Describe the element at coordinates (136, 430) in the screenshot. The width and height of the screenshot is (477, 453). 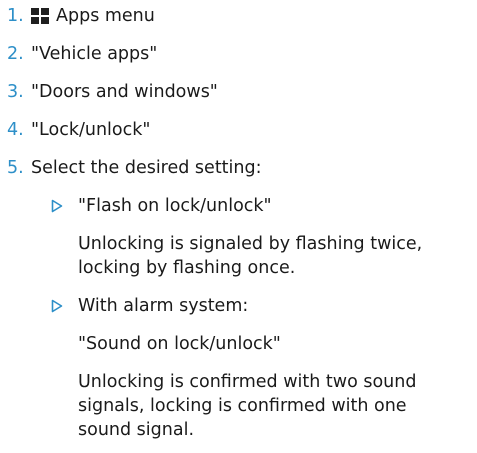
I see `option-description: sound signal.` at that location.